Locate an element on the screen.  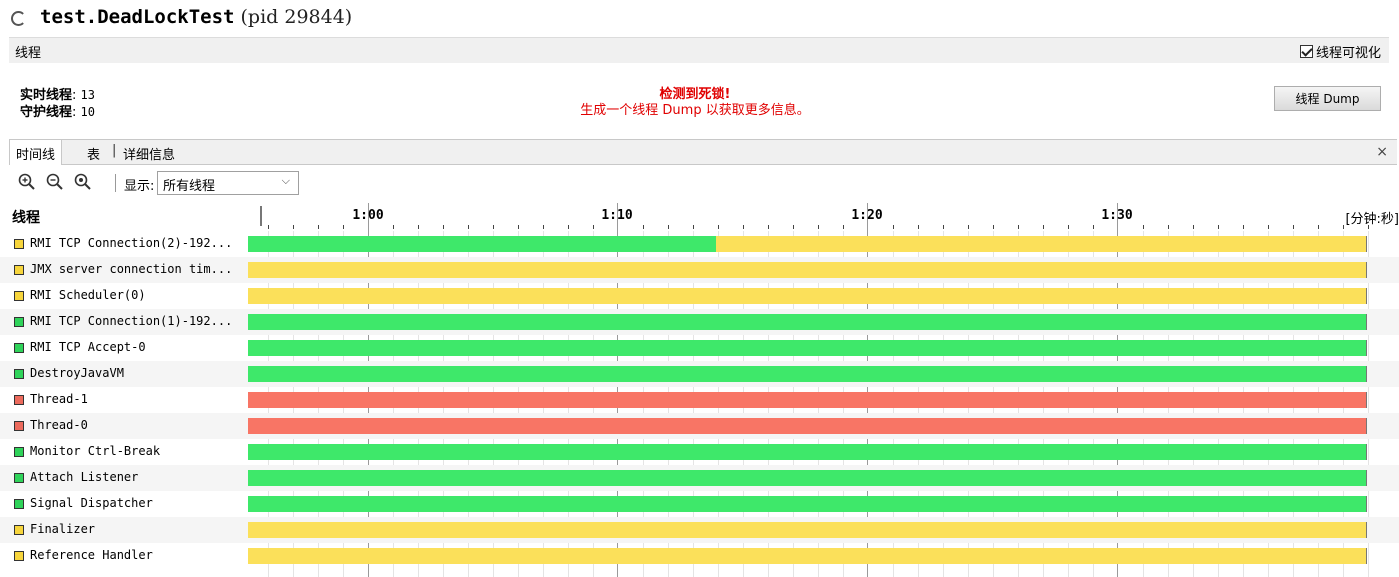
show-label: 显示: is located at coordinates (139, 186).